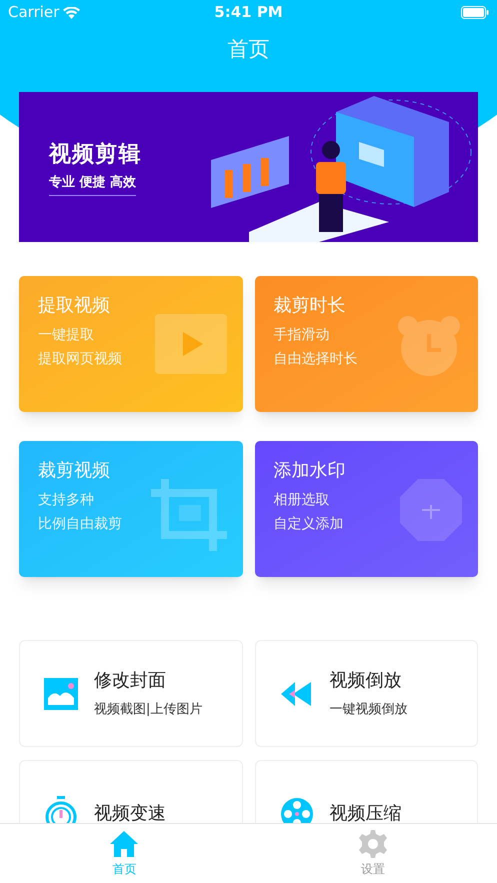  What do you see at coordinates (66, 500) in the screenshot?
I see `card-description: 支持多种` at bounding box center [66, 500].